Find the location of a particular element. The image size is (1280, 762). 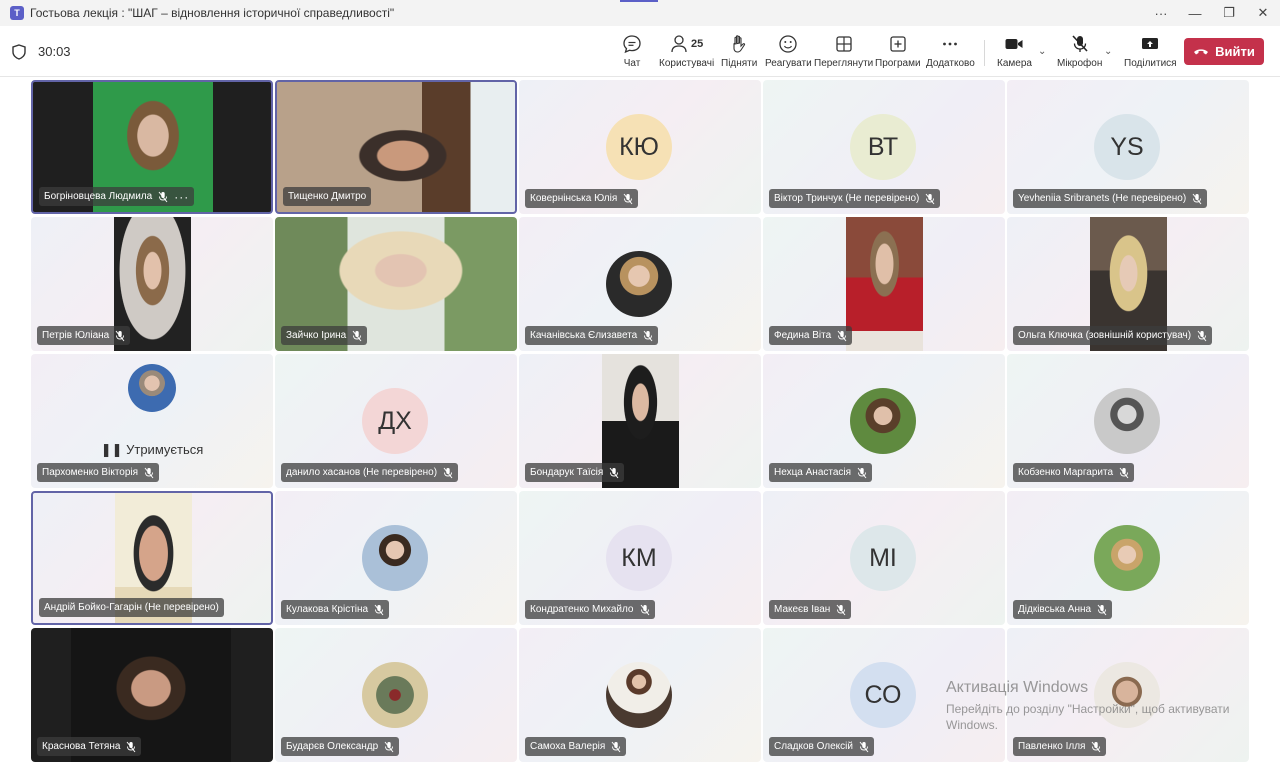

participant-name: Дідківська Анна is located at coordinates (1055, 609).